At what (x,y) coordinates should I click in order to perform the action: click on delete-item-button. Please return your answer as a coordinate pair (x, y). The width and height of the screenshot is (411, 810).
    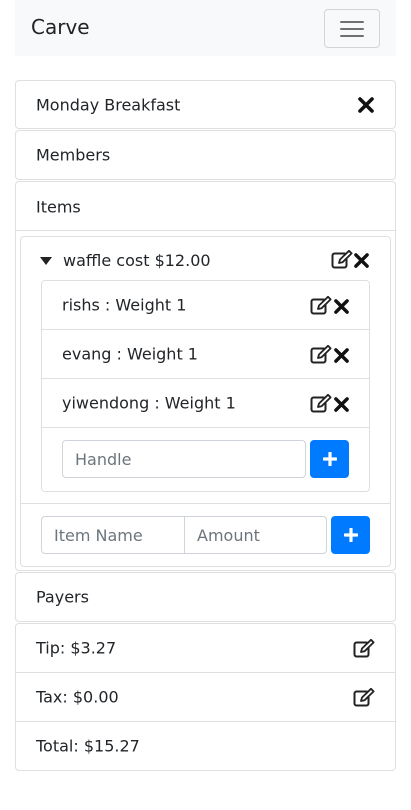
    Looking at the image, I should click on (361, 260).